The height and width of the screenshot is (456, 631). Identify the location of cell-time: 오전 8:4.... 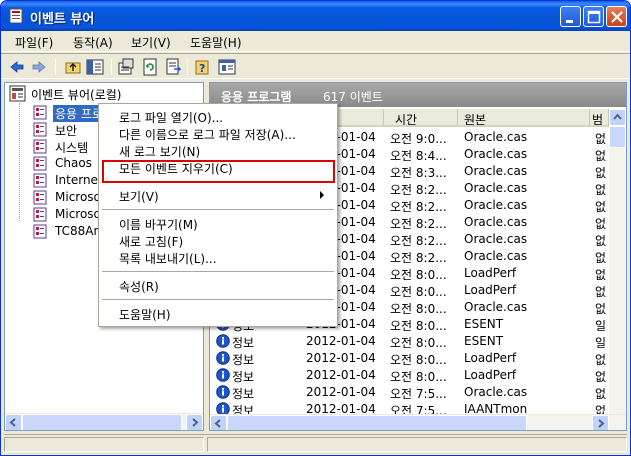
(418, 156).